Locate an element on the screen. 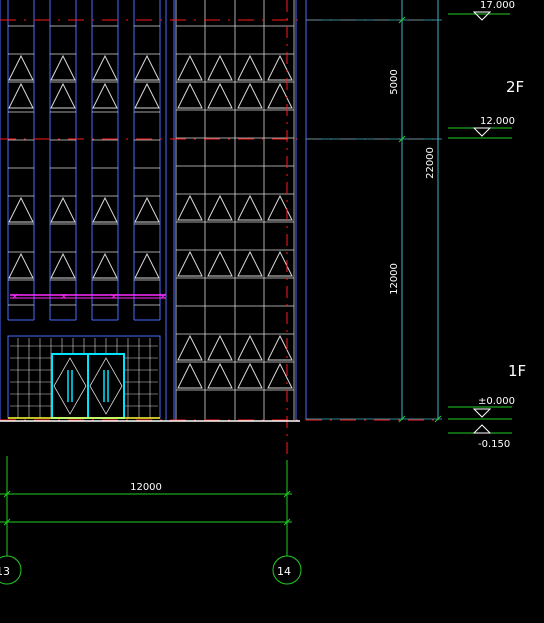 The image size is (544, 623). floor-label-1f: 1F is located at coordinates (517, 371).